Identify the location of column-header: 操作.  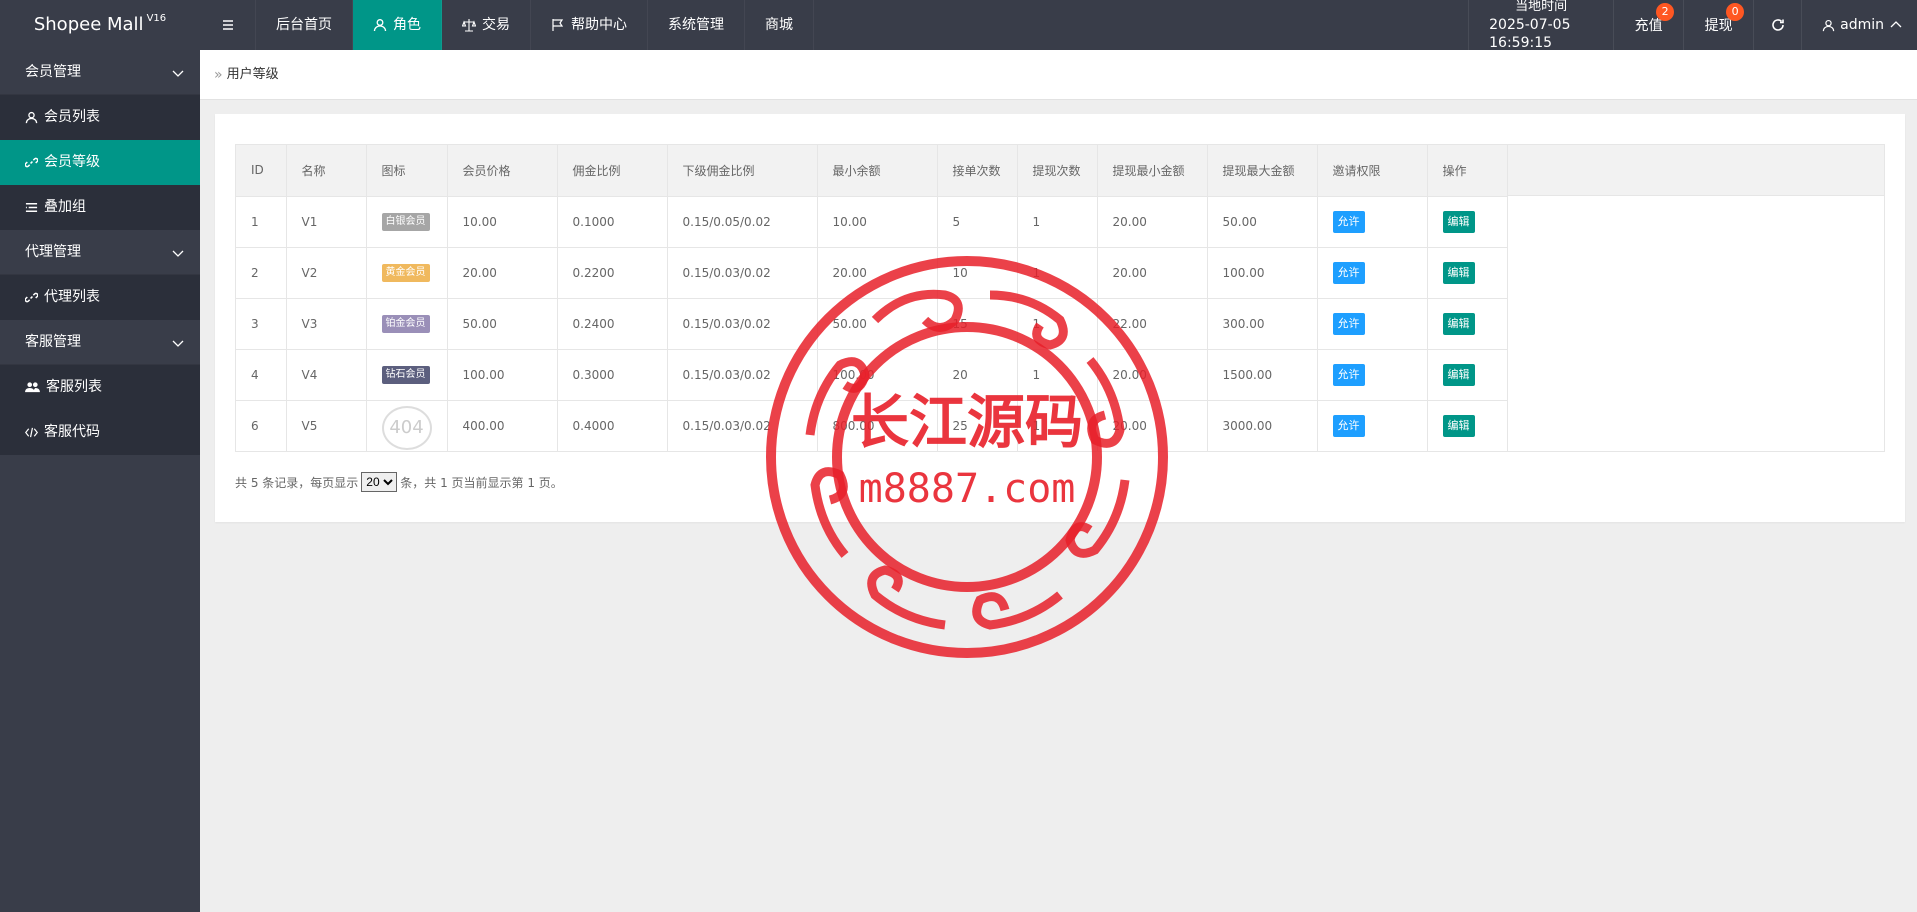
(1467, 171).